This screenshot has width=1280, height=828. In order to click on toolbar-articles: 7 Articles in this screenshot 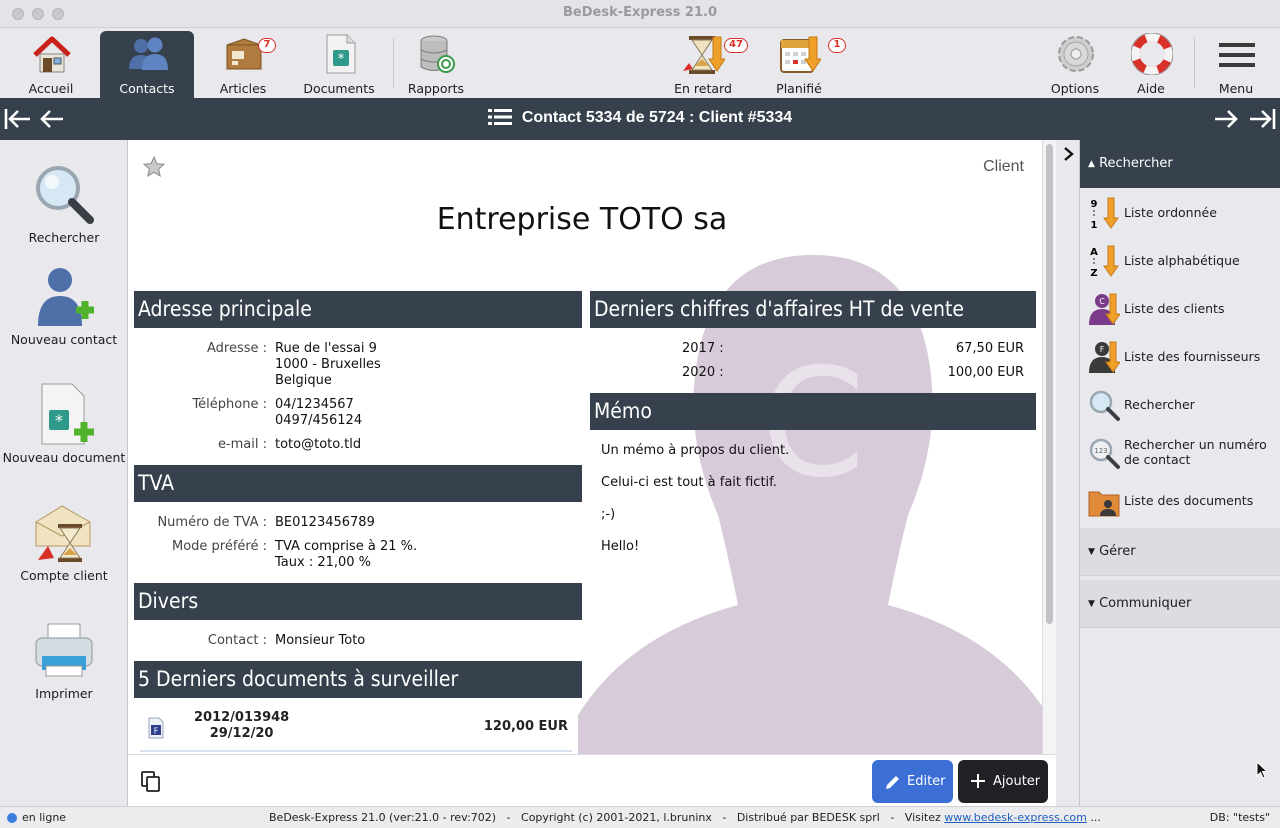, I will do `click(243, 64)`.